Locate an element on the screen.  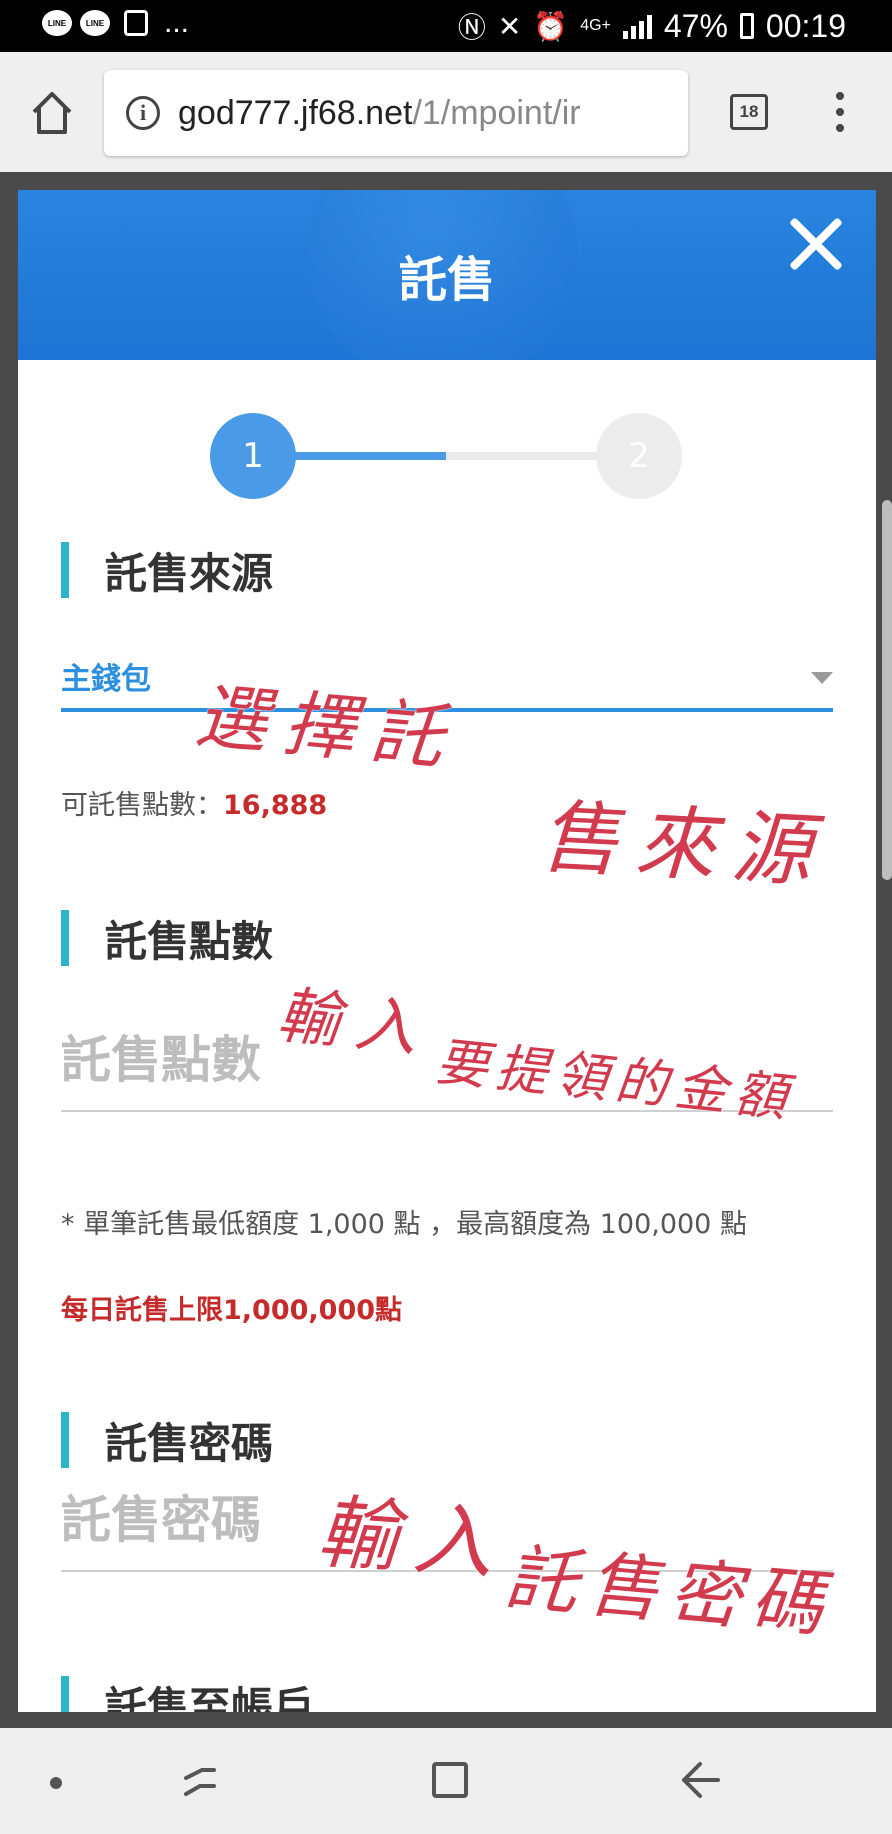
url-path: /1/mpoint/ir is located at coordinates (496, 112).